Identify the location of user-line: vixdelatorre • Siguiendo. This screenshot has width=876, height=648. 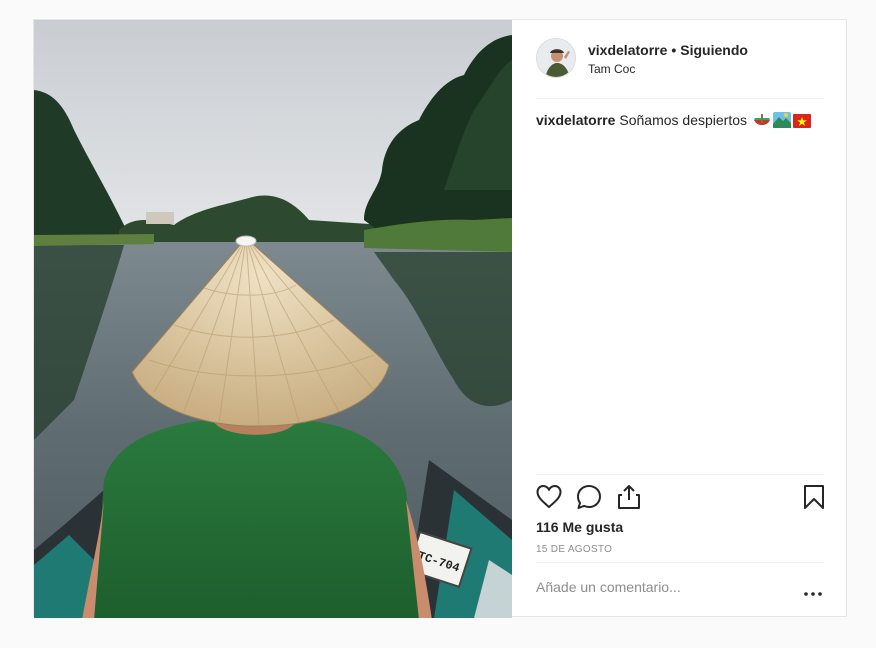
(668, 50).